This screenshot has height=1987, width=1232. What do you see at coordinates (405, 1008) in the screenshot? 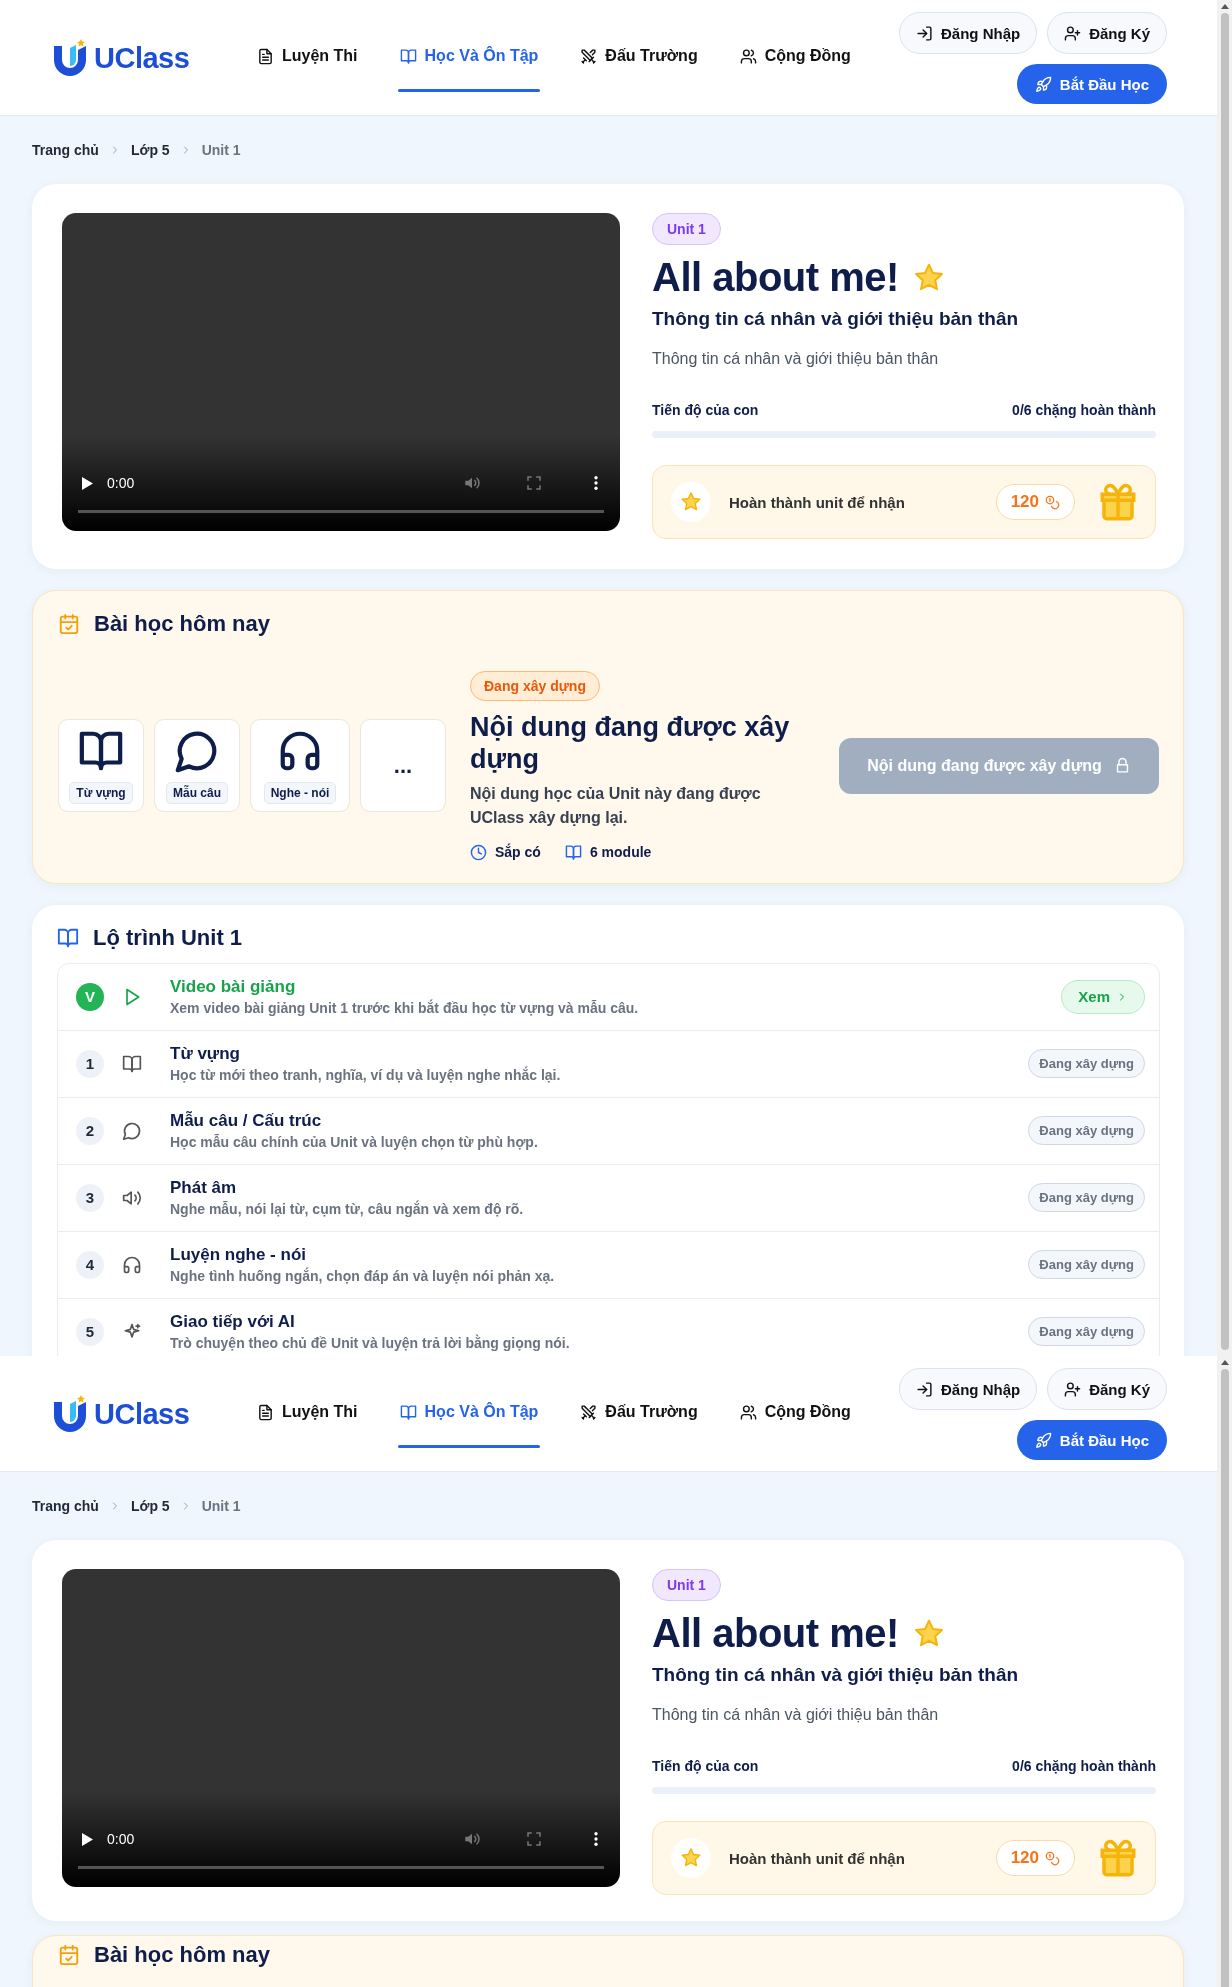
I see `step-description: Xem video bài giảng Unit 1 trước khi bắt đầu học từ vựng và mẫu câu.` at bounding box center [405, 1008].